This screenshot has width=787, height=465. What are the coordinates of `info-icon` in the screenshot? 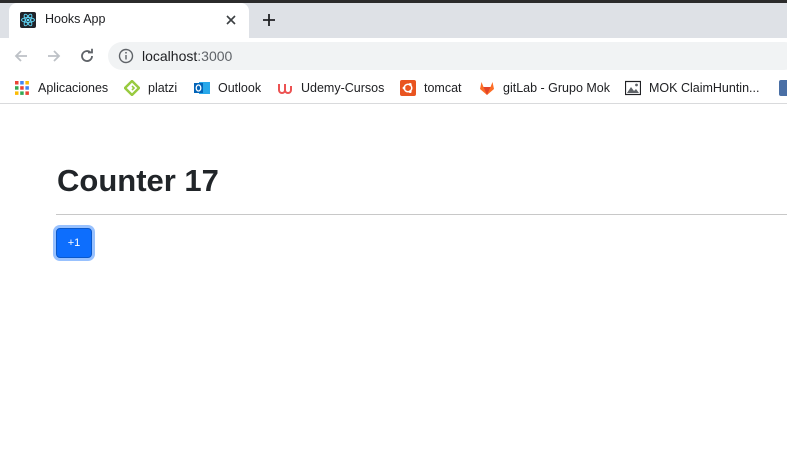 It's located at (126, 56).